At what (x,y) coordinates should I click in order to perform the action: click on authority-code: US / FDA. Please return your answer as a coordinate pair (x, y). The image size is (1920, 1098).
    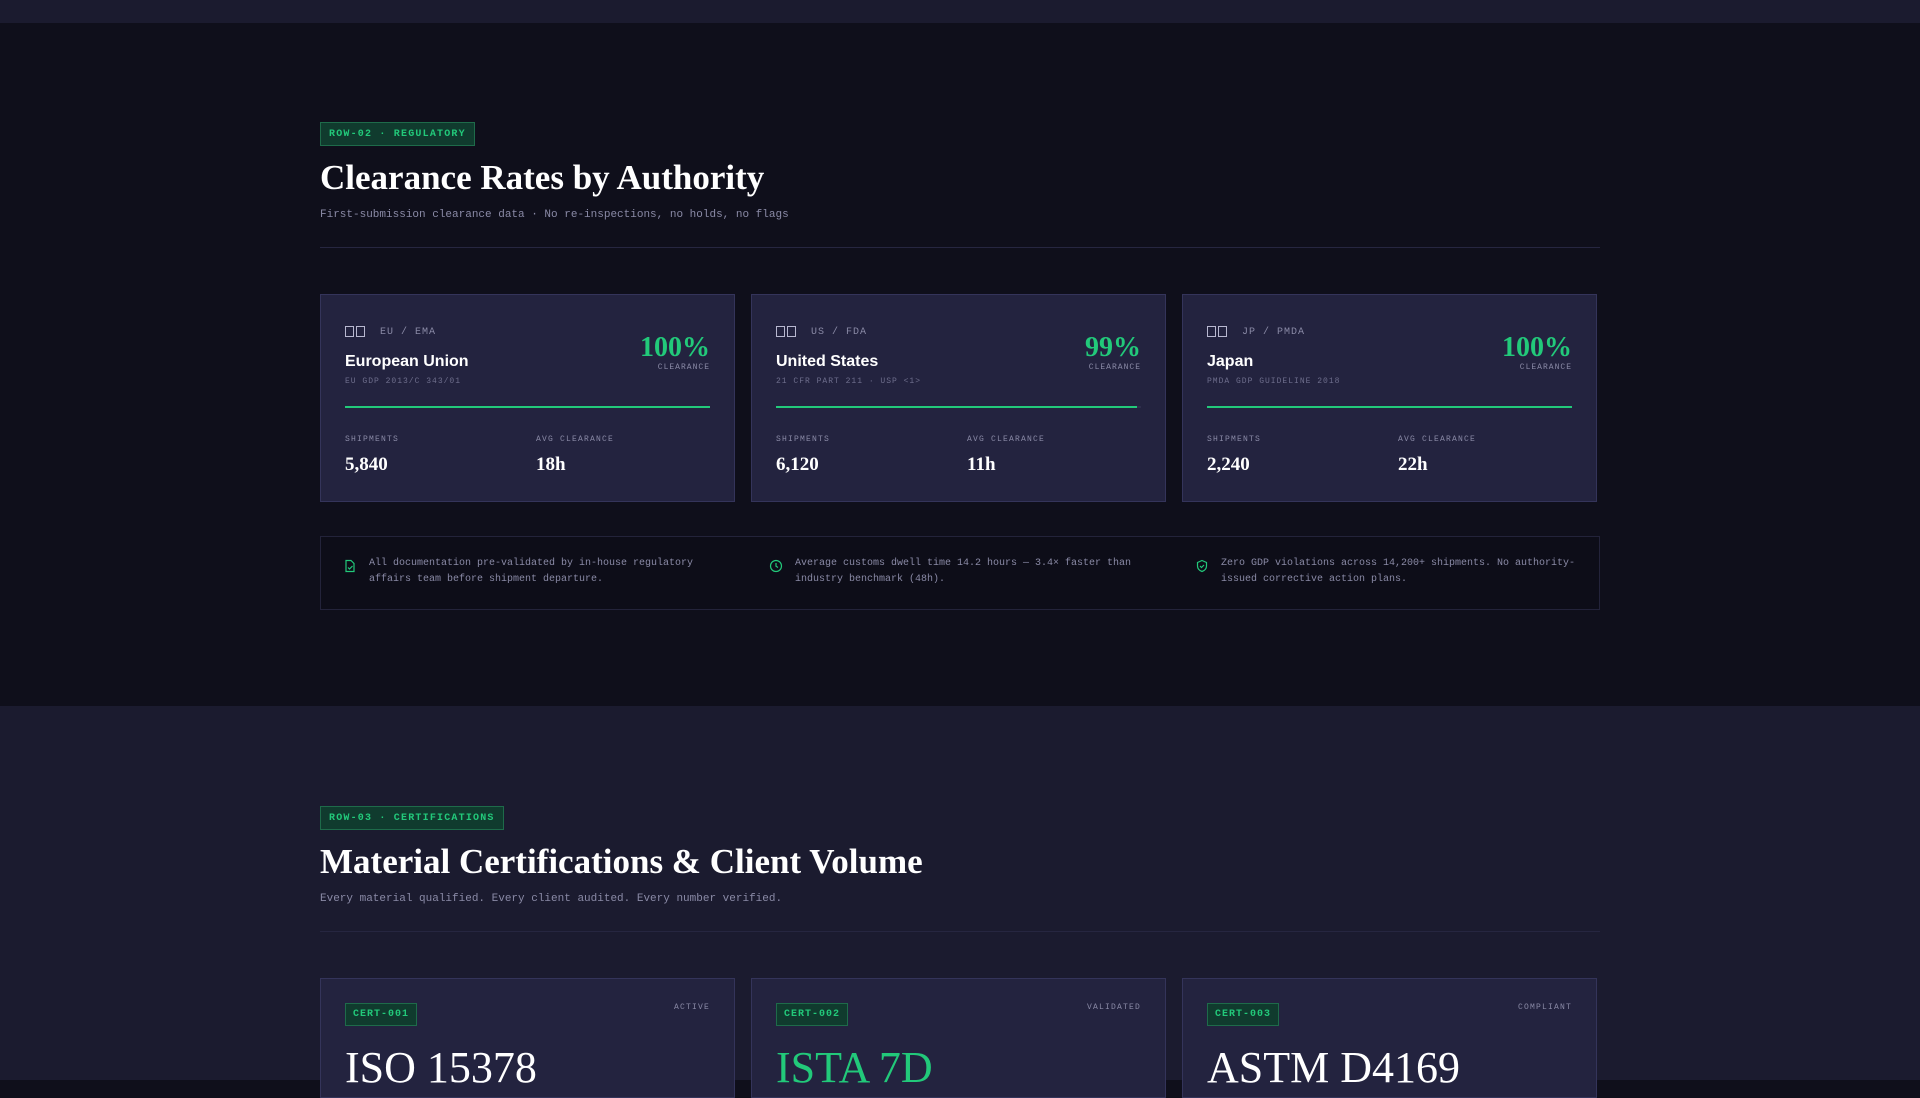
    Looking at the image, I should click on (839, 332).